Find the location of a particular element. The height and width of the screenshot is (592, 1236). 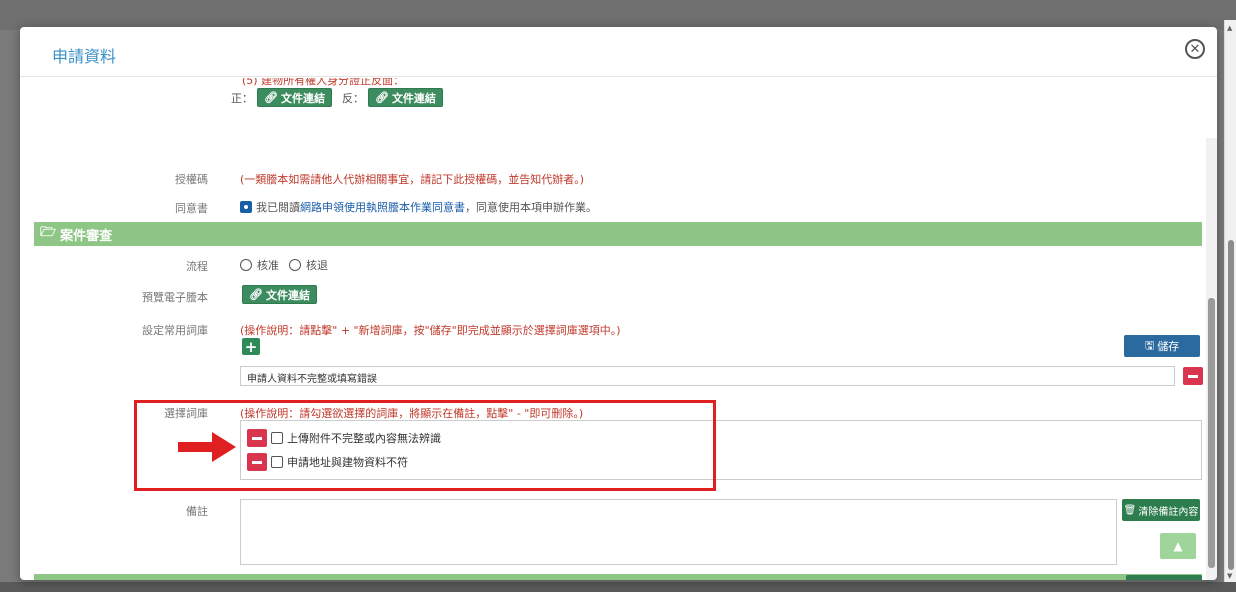

case-review-section-header: 🗁︎ 案件審查 is located at coordinates (618, 234).